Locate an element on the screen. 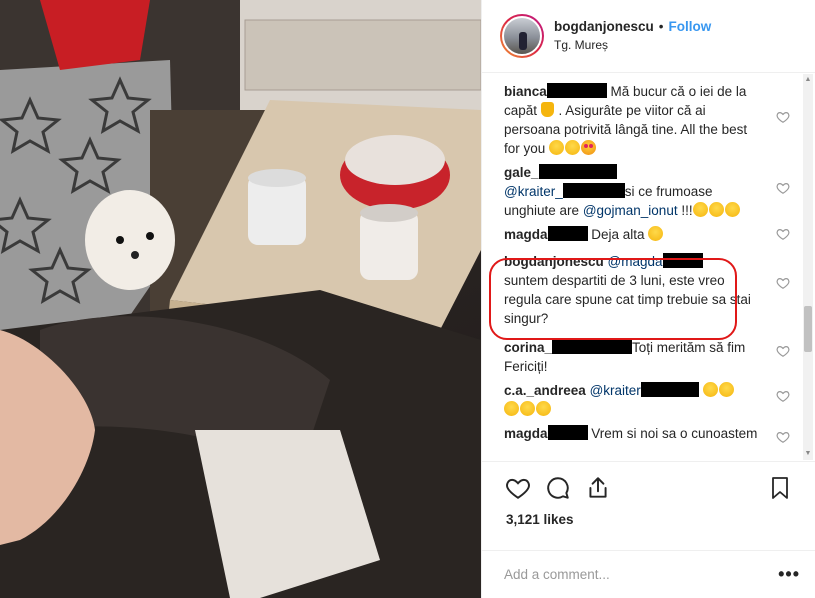 The image size is (815, 598). smile-emoji is located at coordinates (557, 147).